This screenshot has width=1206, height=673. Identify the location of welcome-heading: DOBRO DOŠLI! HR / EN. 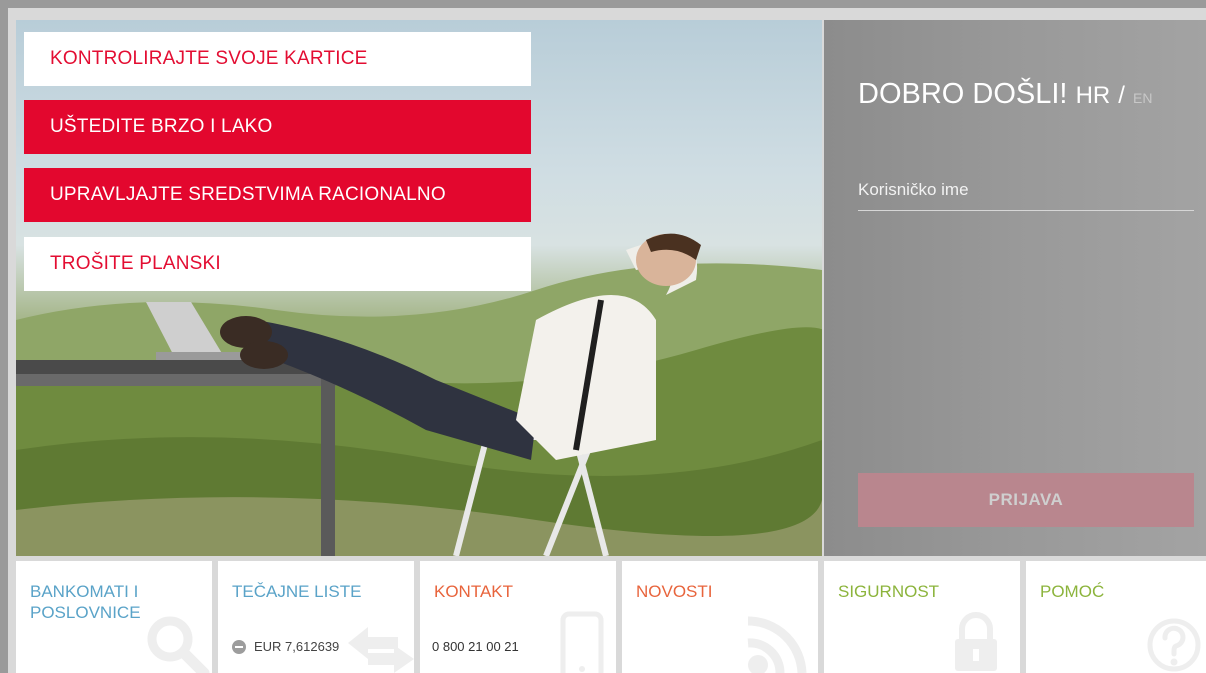
(1005, 94).